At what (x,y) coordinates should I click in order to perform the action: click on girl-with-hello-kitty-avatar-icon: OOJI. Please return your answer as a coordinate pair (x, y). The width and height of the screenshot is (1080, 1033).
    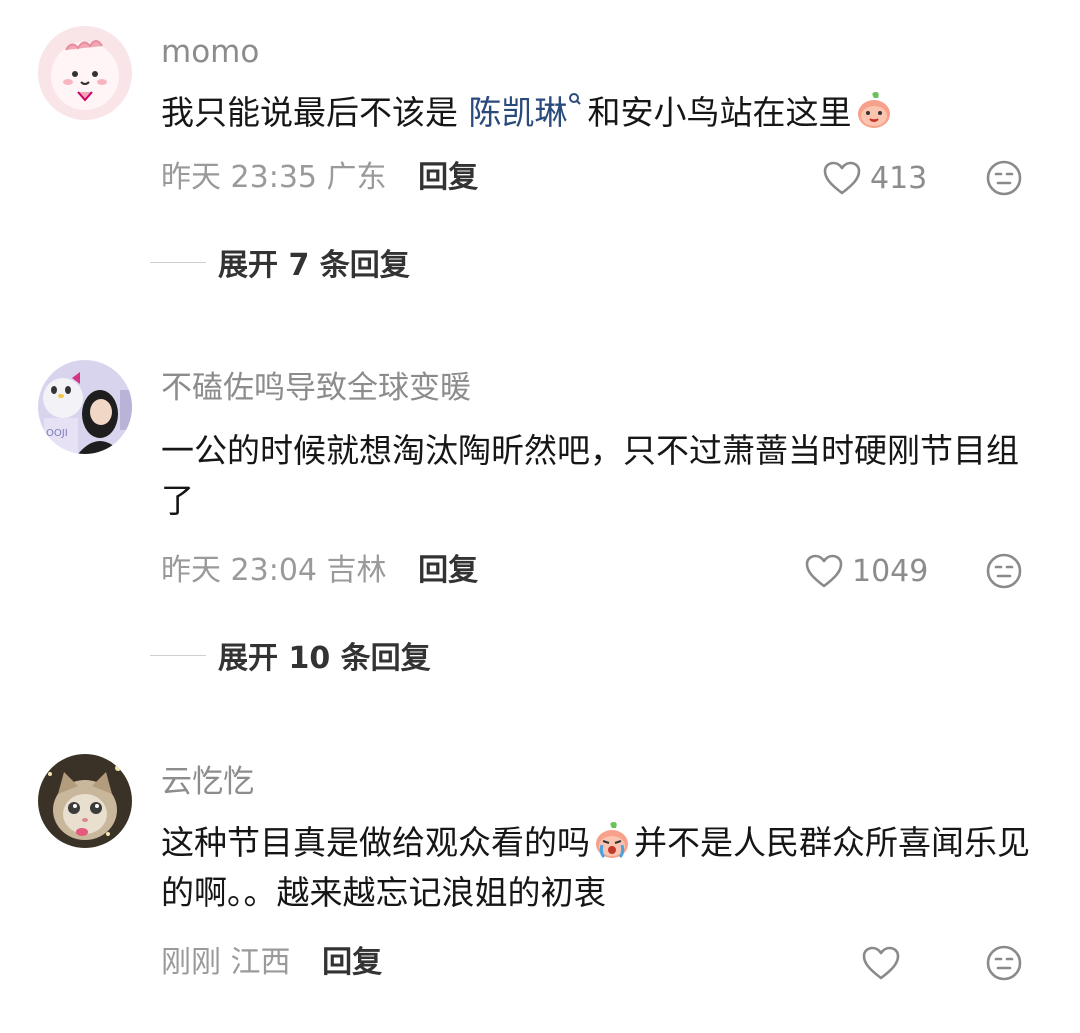
    Looking at the image, I should click on (85, 407).